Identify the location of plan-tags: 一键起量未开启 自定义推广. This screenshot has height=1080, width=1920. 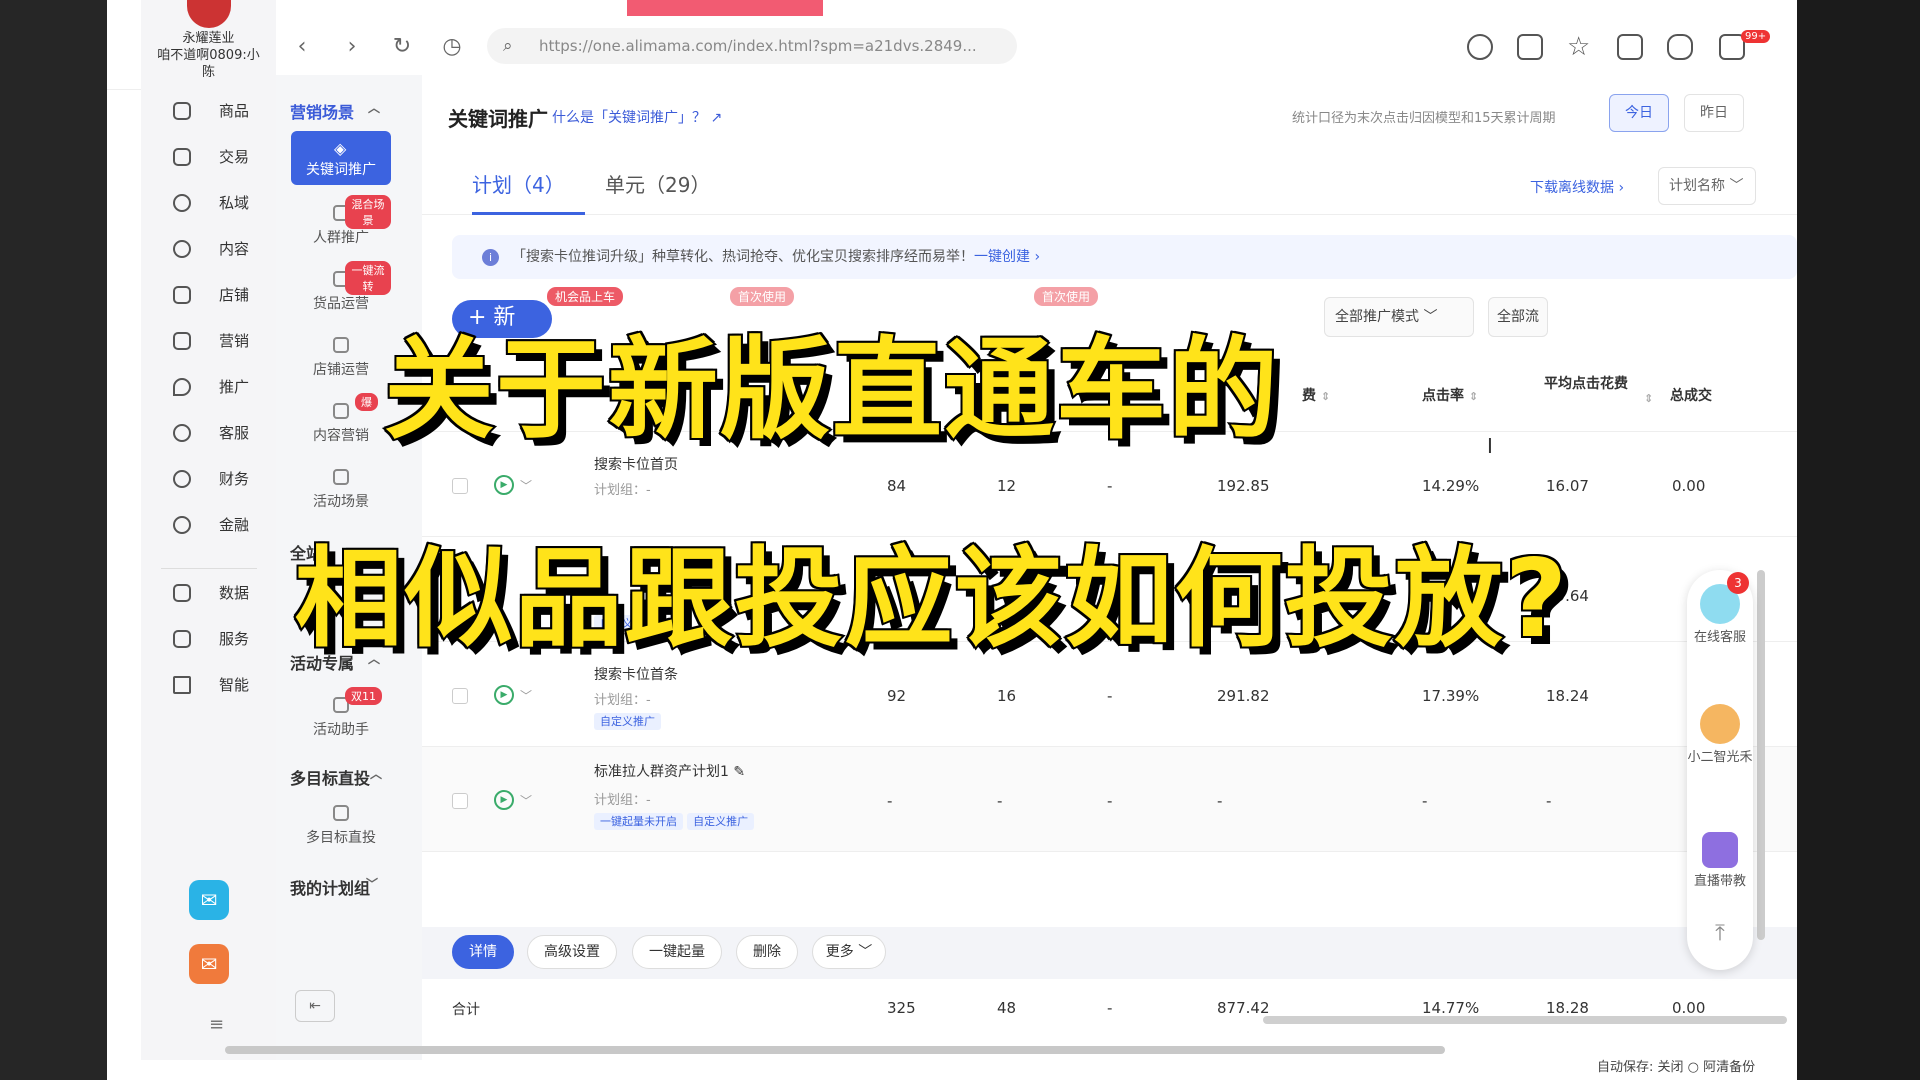
(674, 821).